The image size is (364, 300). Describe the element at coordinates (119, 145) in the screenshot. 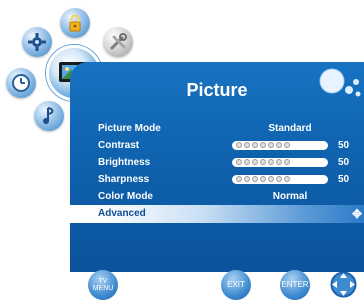

I see `contrast-label: Contrast` at that location.